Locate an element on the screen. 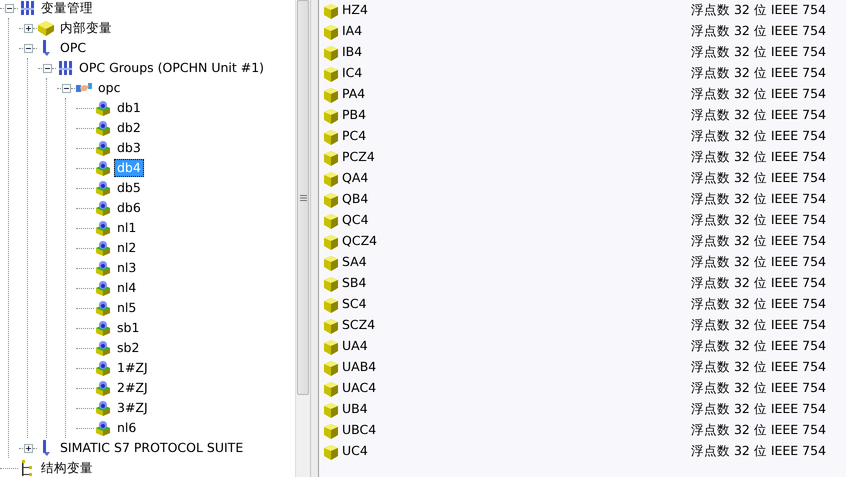  tree-item: 1#ZJ is located at coordinates (132, 368).